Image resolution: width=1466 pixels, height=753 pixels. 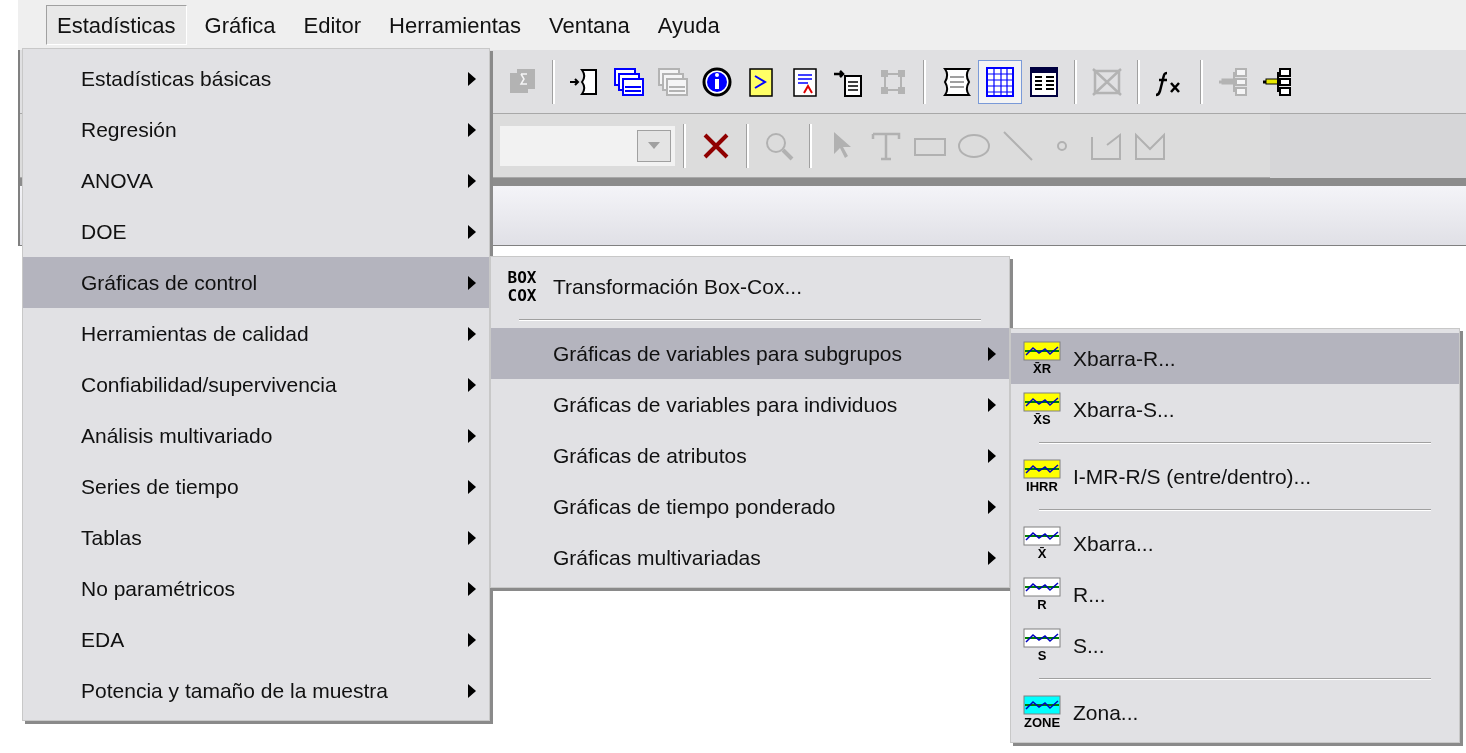 What do you see at coordinates (1000, 81) in the screenshot?
I see `grid-icon` at bounding box center [1000, 81].